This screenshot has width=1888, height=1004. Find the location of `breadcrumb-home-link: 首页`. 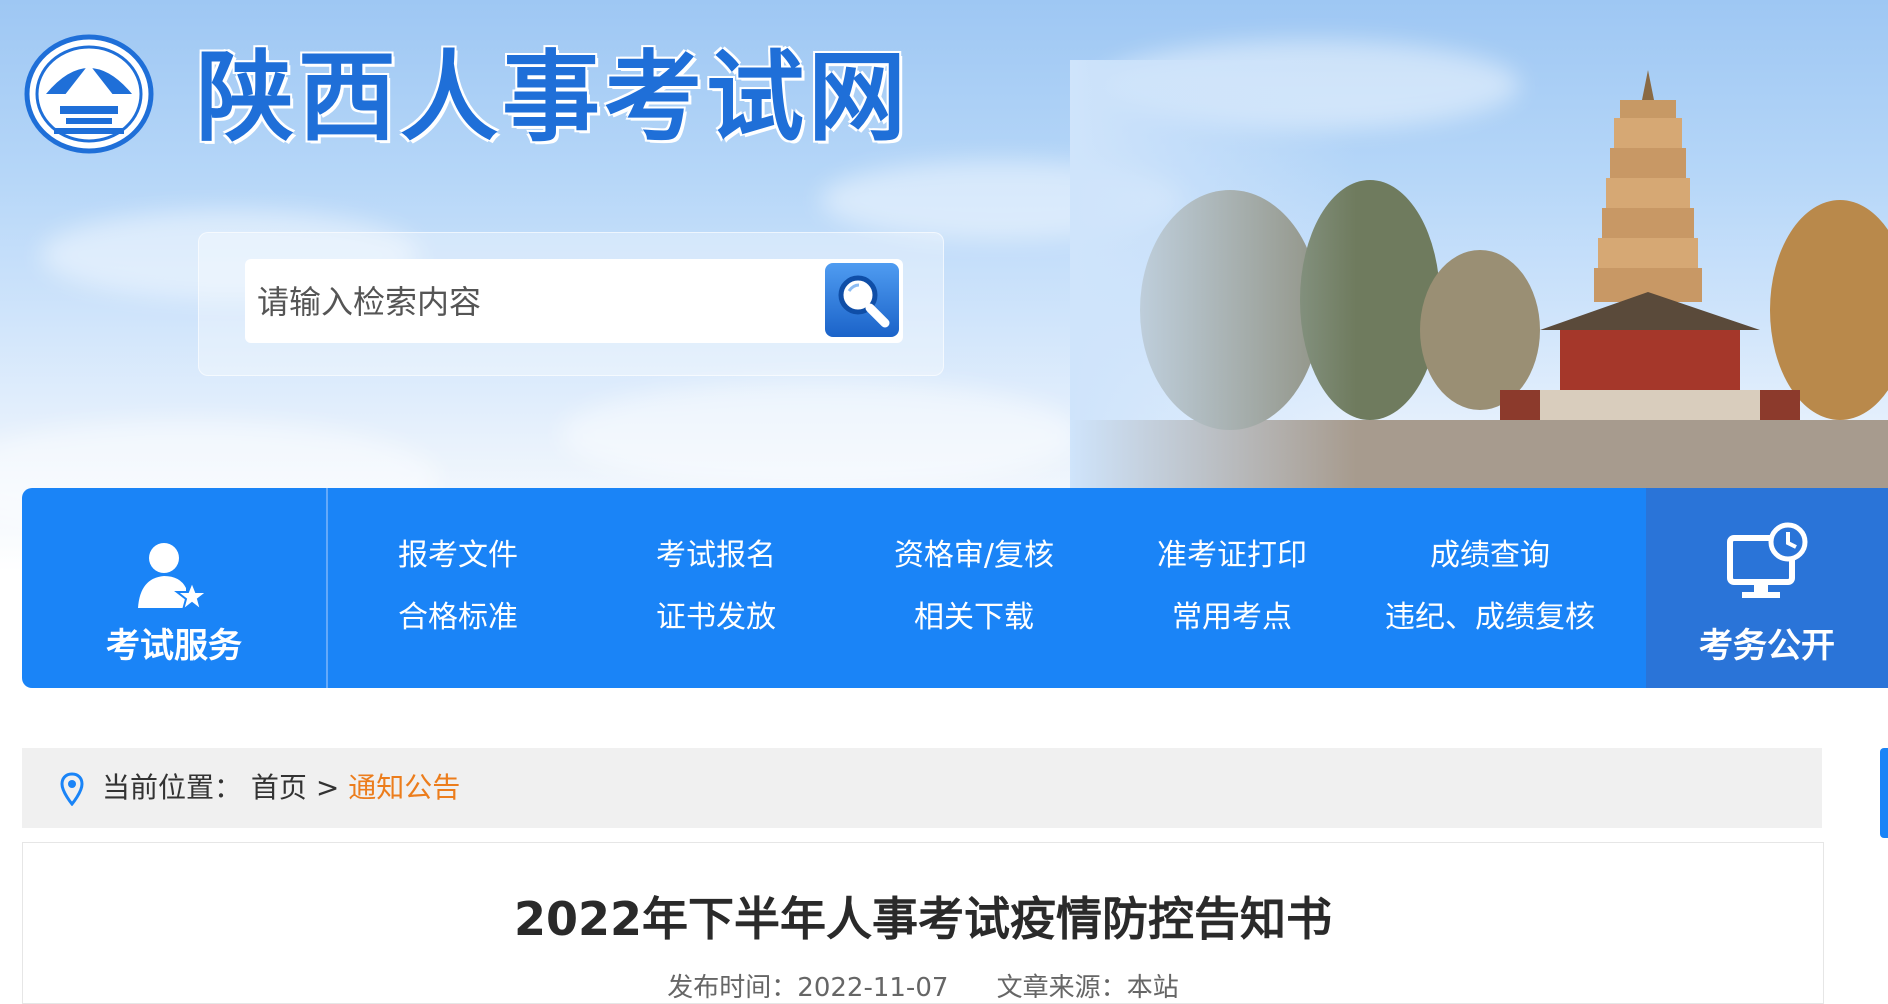

breadcrumb-home-link: 首页 is located at coordinates (279, 787).